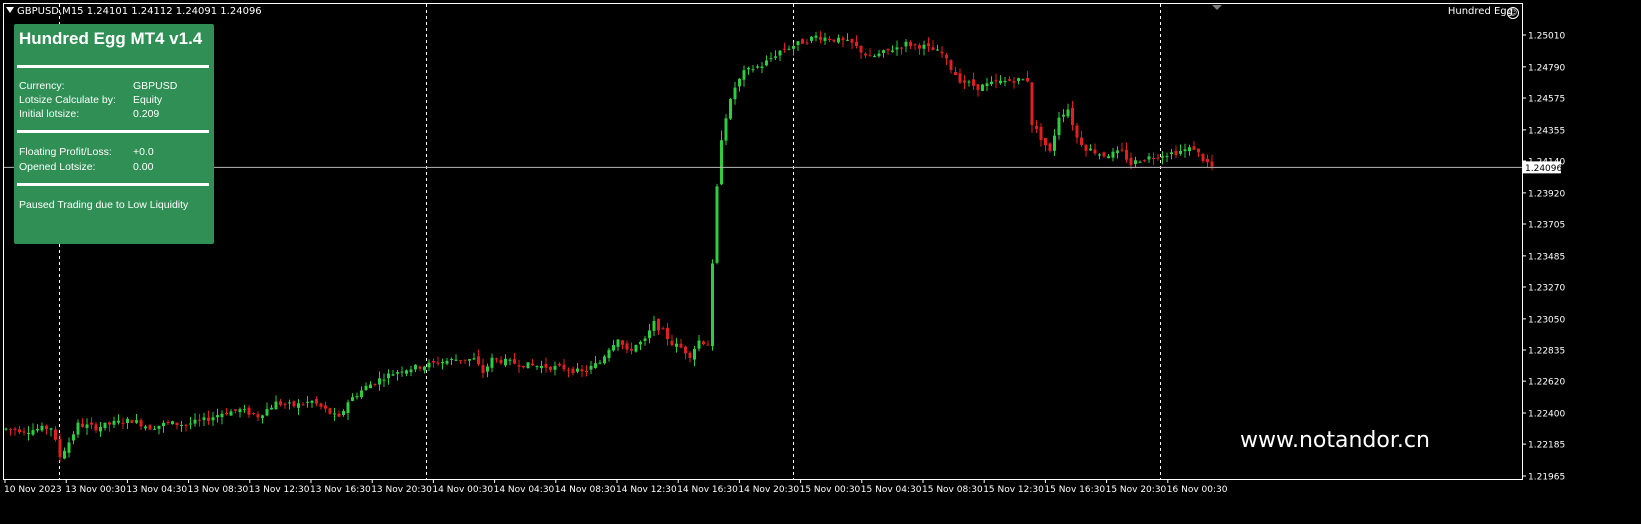 The width and height of the screenshot is (1641, 524). Describe the element at coordinates (49, 114) in the screenshot. I see `initial-lotsize-label: Initial lotsize:` at that location.